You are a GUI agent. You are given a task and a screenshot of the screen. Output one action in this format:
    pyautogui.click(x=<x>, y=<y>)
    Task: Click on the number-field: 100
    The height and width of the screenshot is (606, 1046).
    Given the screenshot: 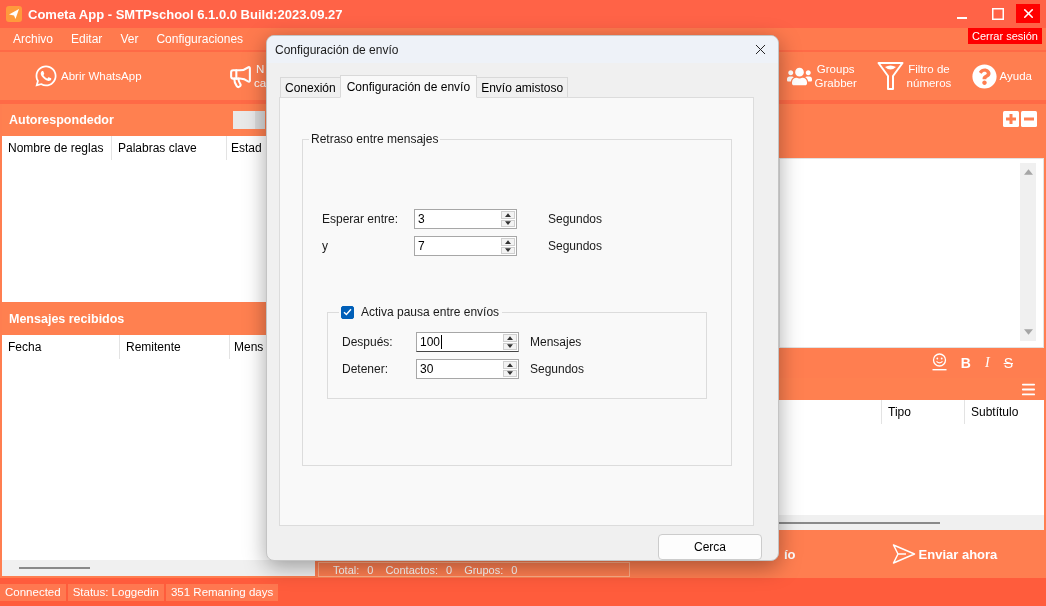 What is the action you would take?
    pyautogui.click(x=467, y=342)
    